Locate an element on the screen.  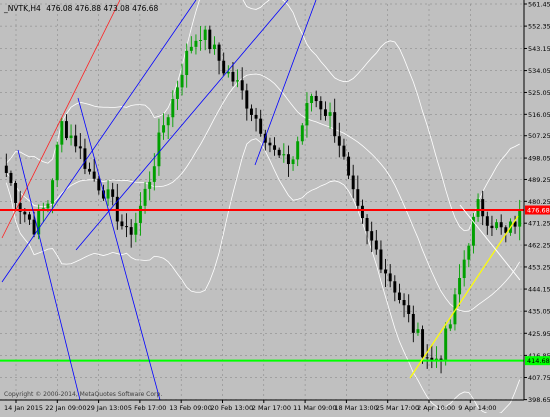
symbol-title: _NVTK,H4 476.08 476.88 473.08 476.68 is located at coordinates (81, 8).